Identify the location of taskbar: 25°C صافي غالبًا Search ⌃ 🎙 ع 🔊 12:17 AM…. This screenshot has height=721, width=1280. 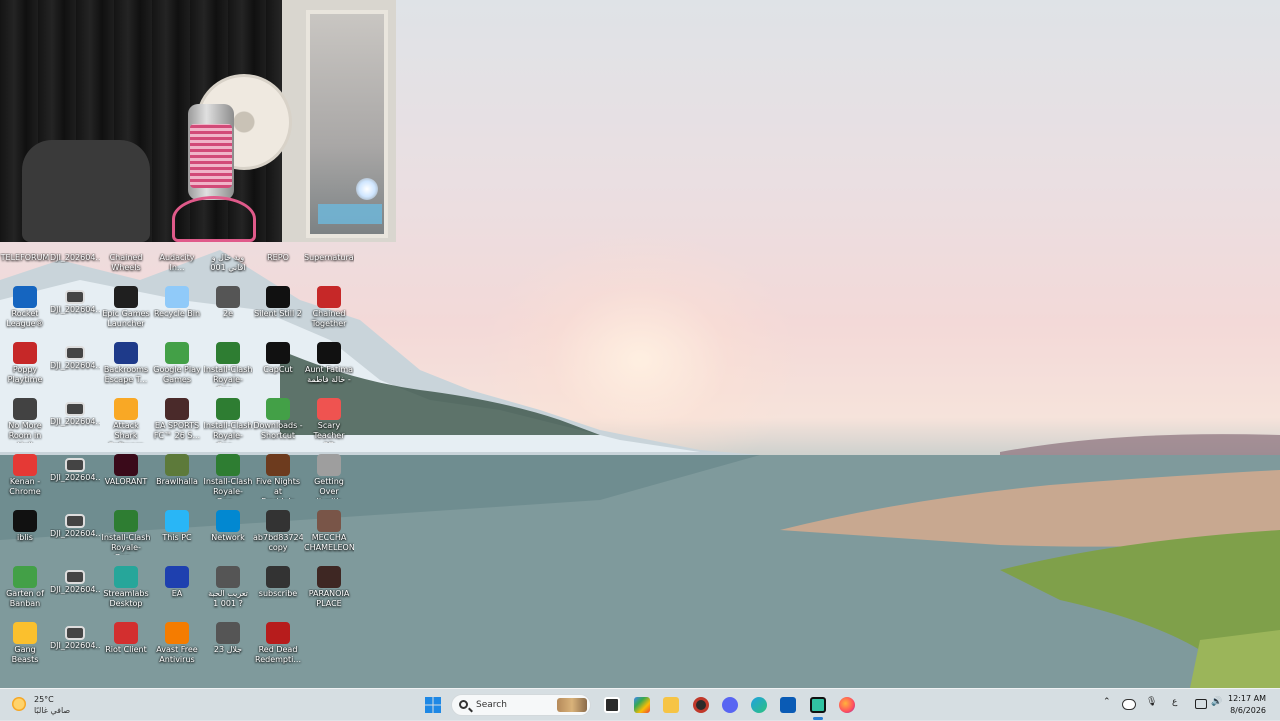
(640, 704).